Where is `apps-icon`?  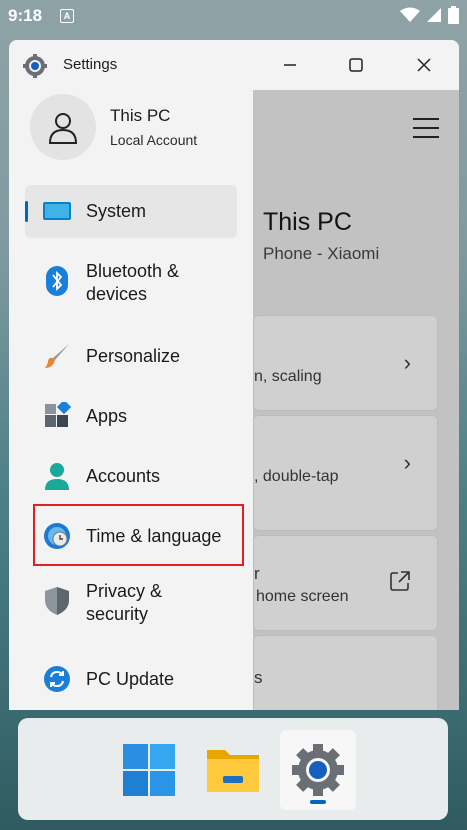 apps-icon is located at coordinates (57, 416).